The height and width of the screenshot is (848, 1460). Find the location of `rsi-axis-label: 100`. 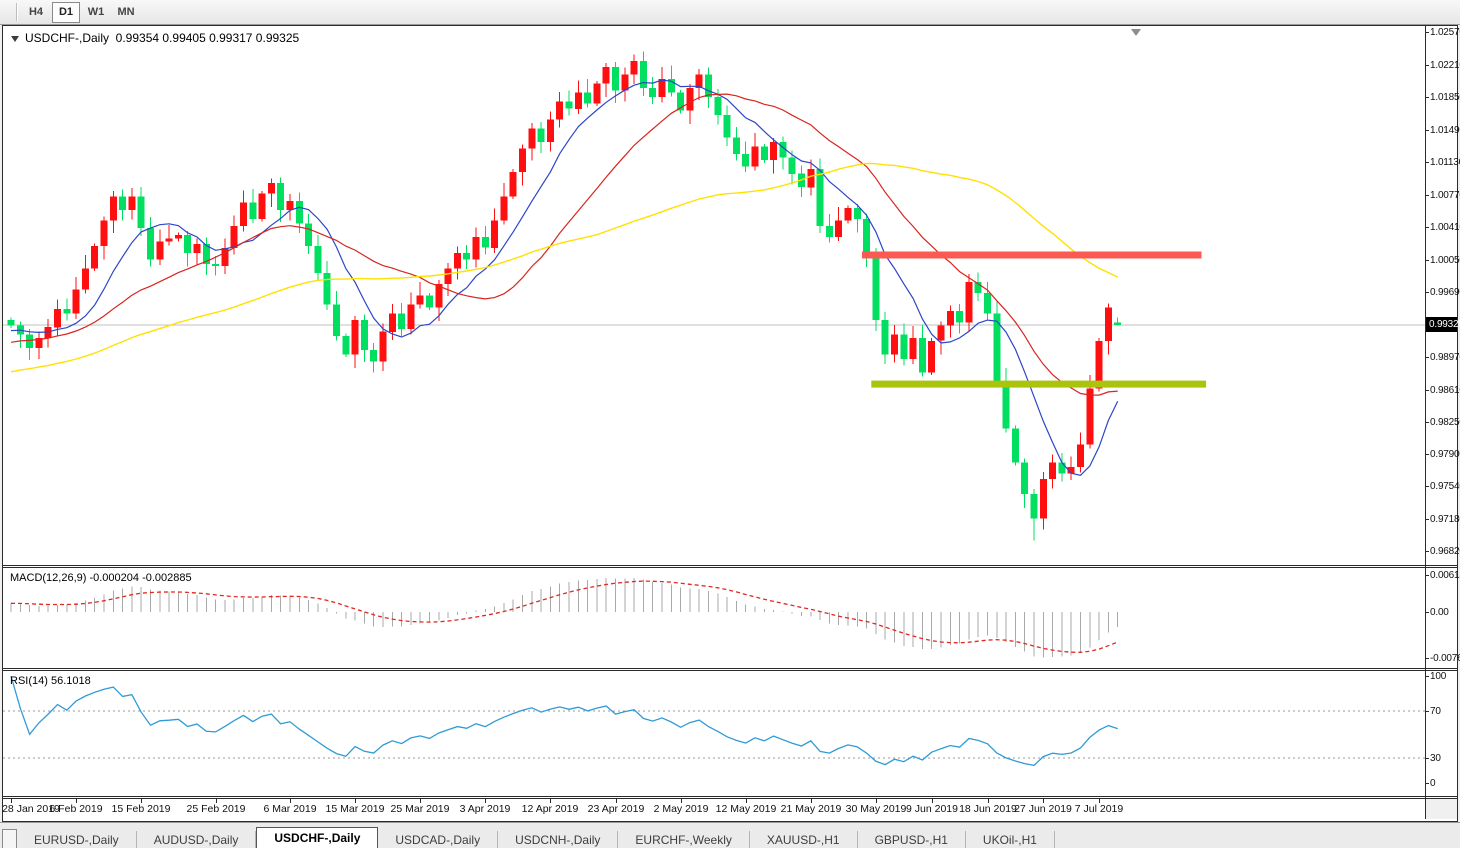

rsi-axis-label: 100 is located at coordinates (1438, 676).